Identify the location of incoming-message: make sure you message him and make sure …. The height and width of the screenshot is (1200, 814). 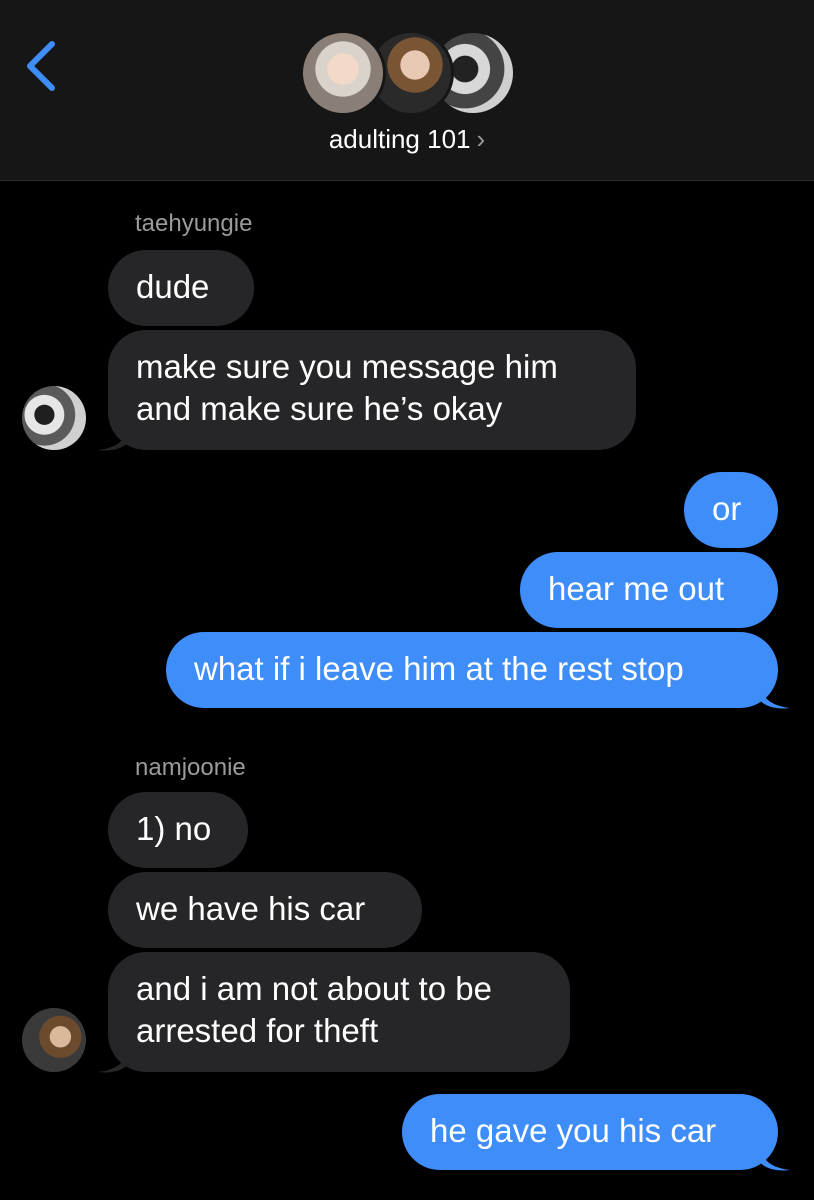
(372, 390).